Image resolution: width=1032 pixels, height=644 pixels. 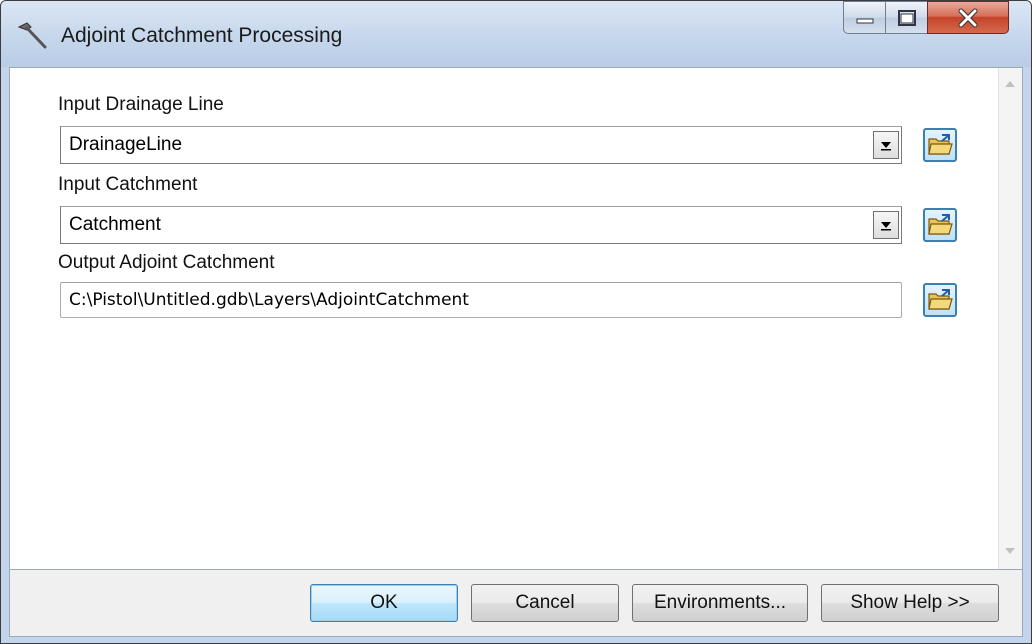 What do you see at coordinates (32, 35) in the screenshot?
I see `hammer-icon` at bounding box center [32, 35].